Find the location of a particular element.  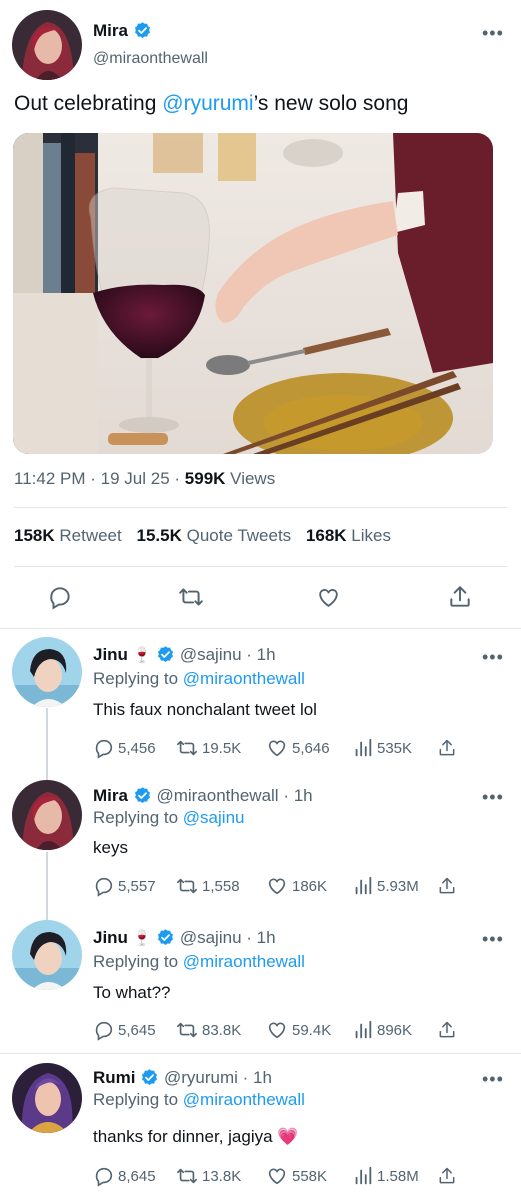

retweet-button: 83.8K is located at coordinates (208, 1030).